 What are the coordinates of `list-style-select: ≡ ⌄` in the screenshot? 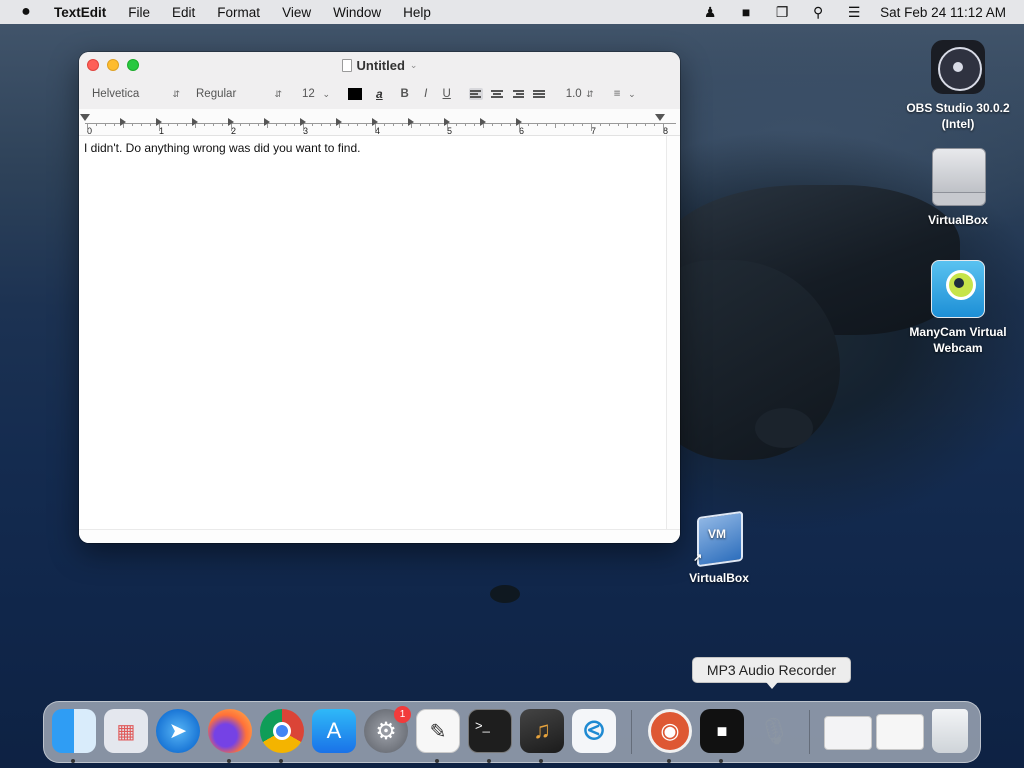 It's located at (625, 94).